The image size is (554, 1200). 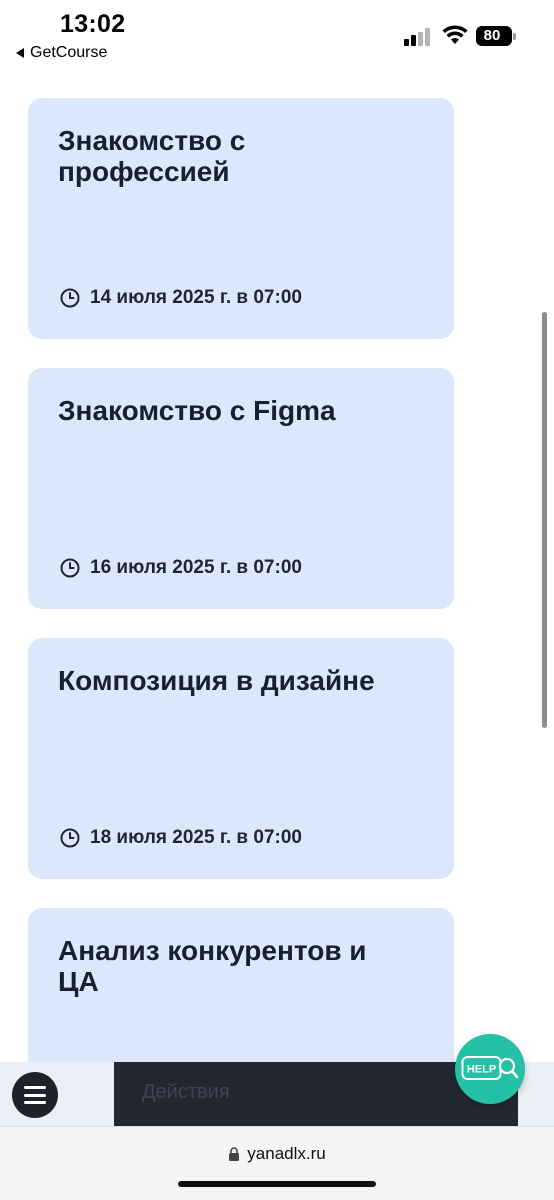 I want to click on help-search-icon: HELP, so click(x=490, y=1068).